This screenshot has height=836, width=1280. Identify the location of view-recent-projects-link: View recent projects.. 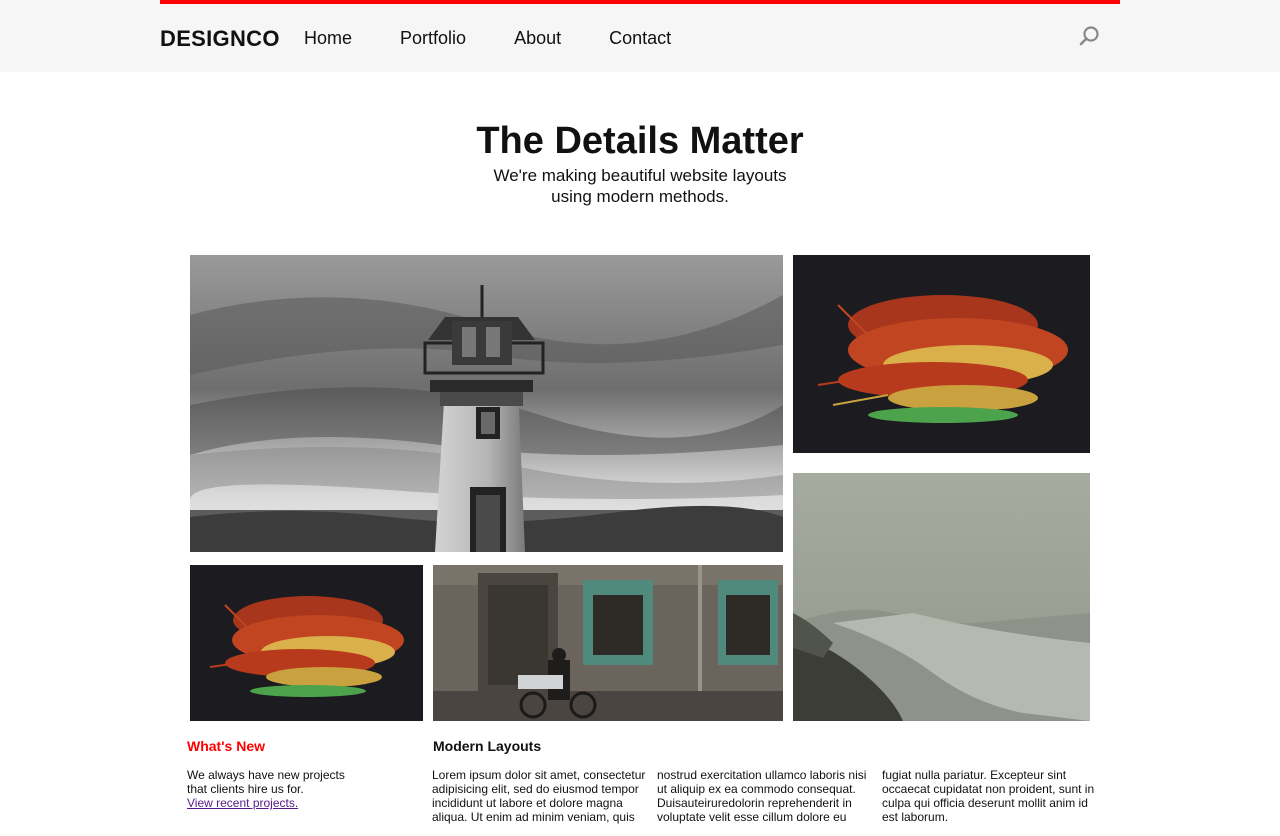
(242, 803).